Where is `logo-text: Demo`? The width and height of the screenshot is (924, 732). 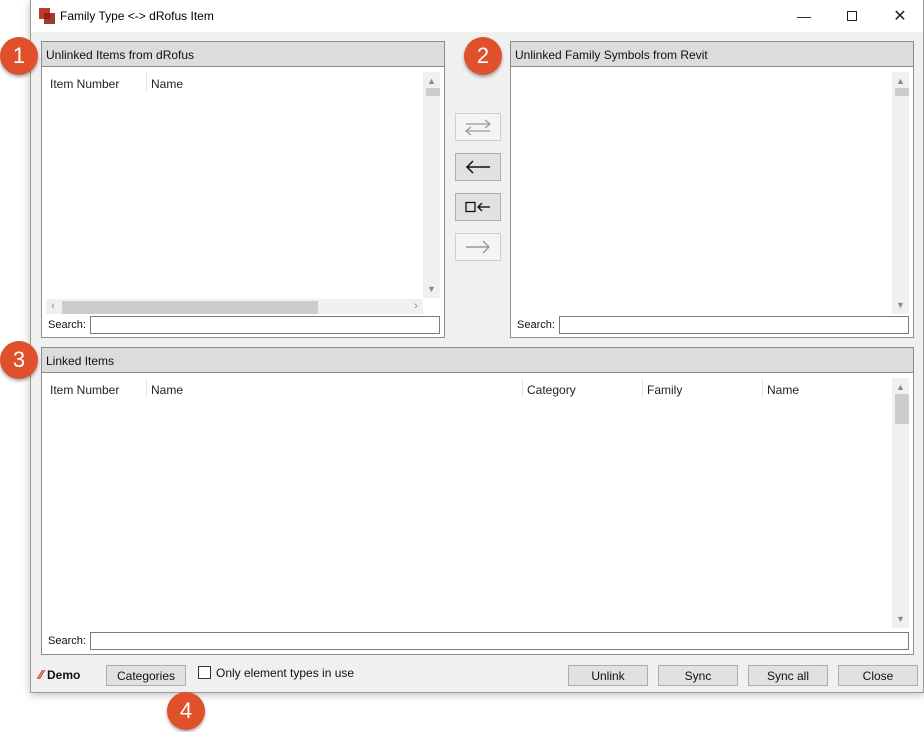
logo-text: Demo is located at coordinates (64, 675).